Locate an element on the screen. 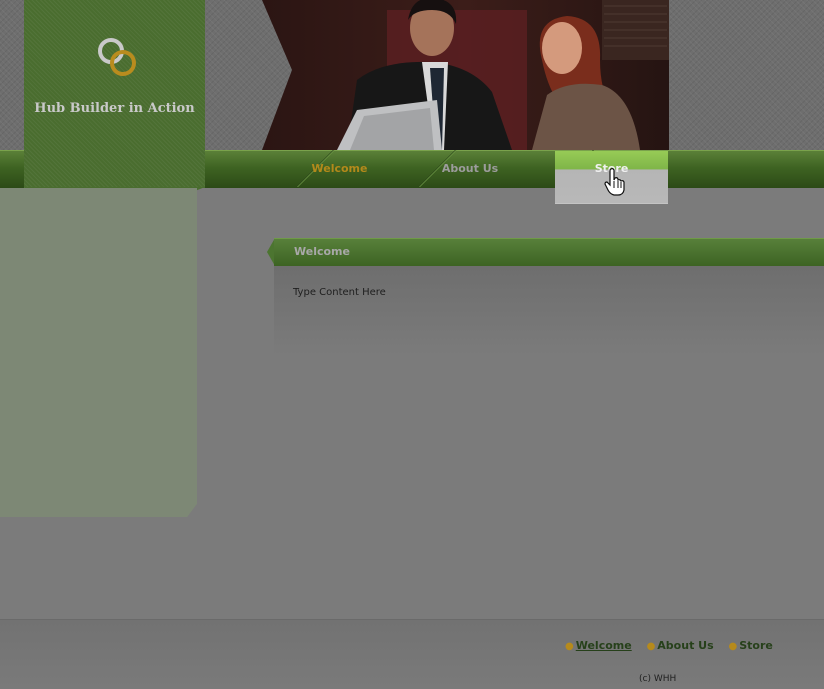 This screenshot has height=689, width=824. footer-link-label: Store is located at coordinates (756, 645).